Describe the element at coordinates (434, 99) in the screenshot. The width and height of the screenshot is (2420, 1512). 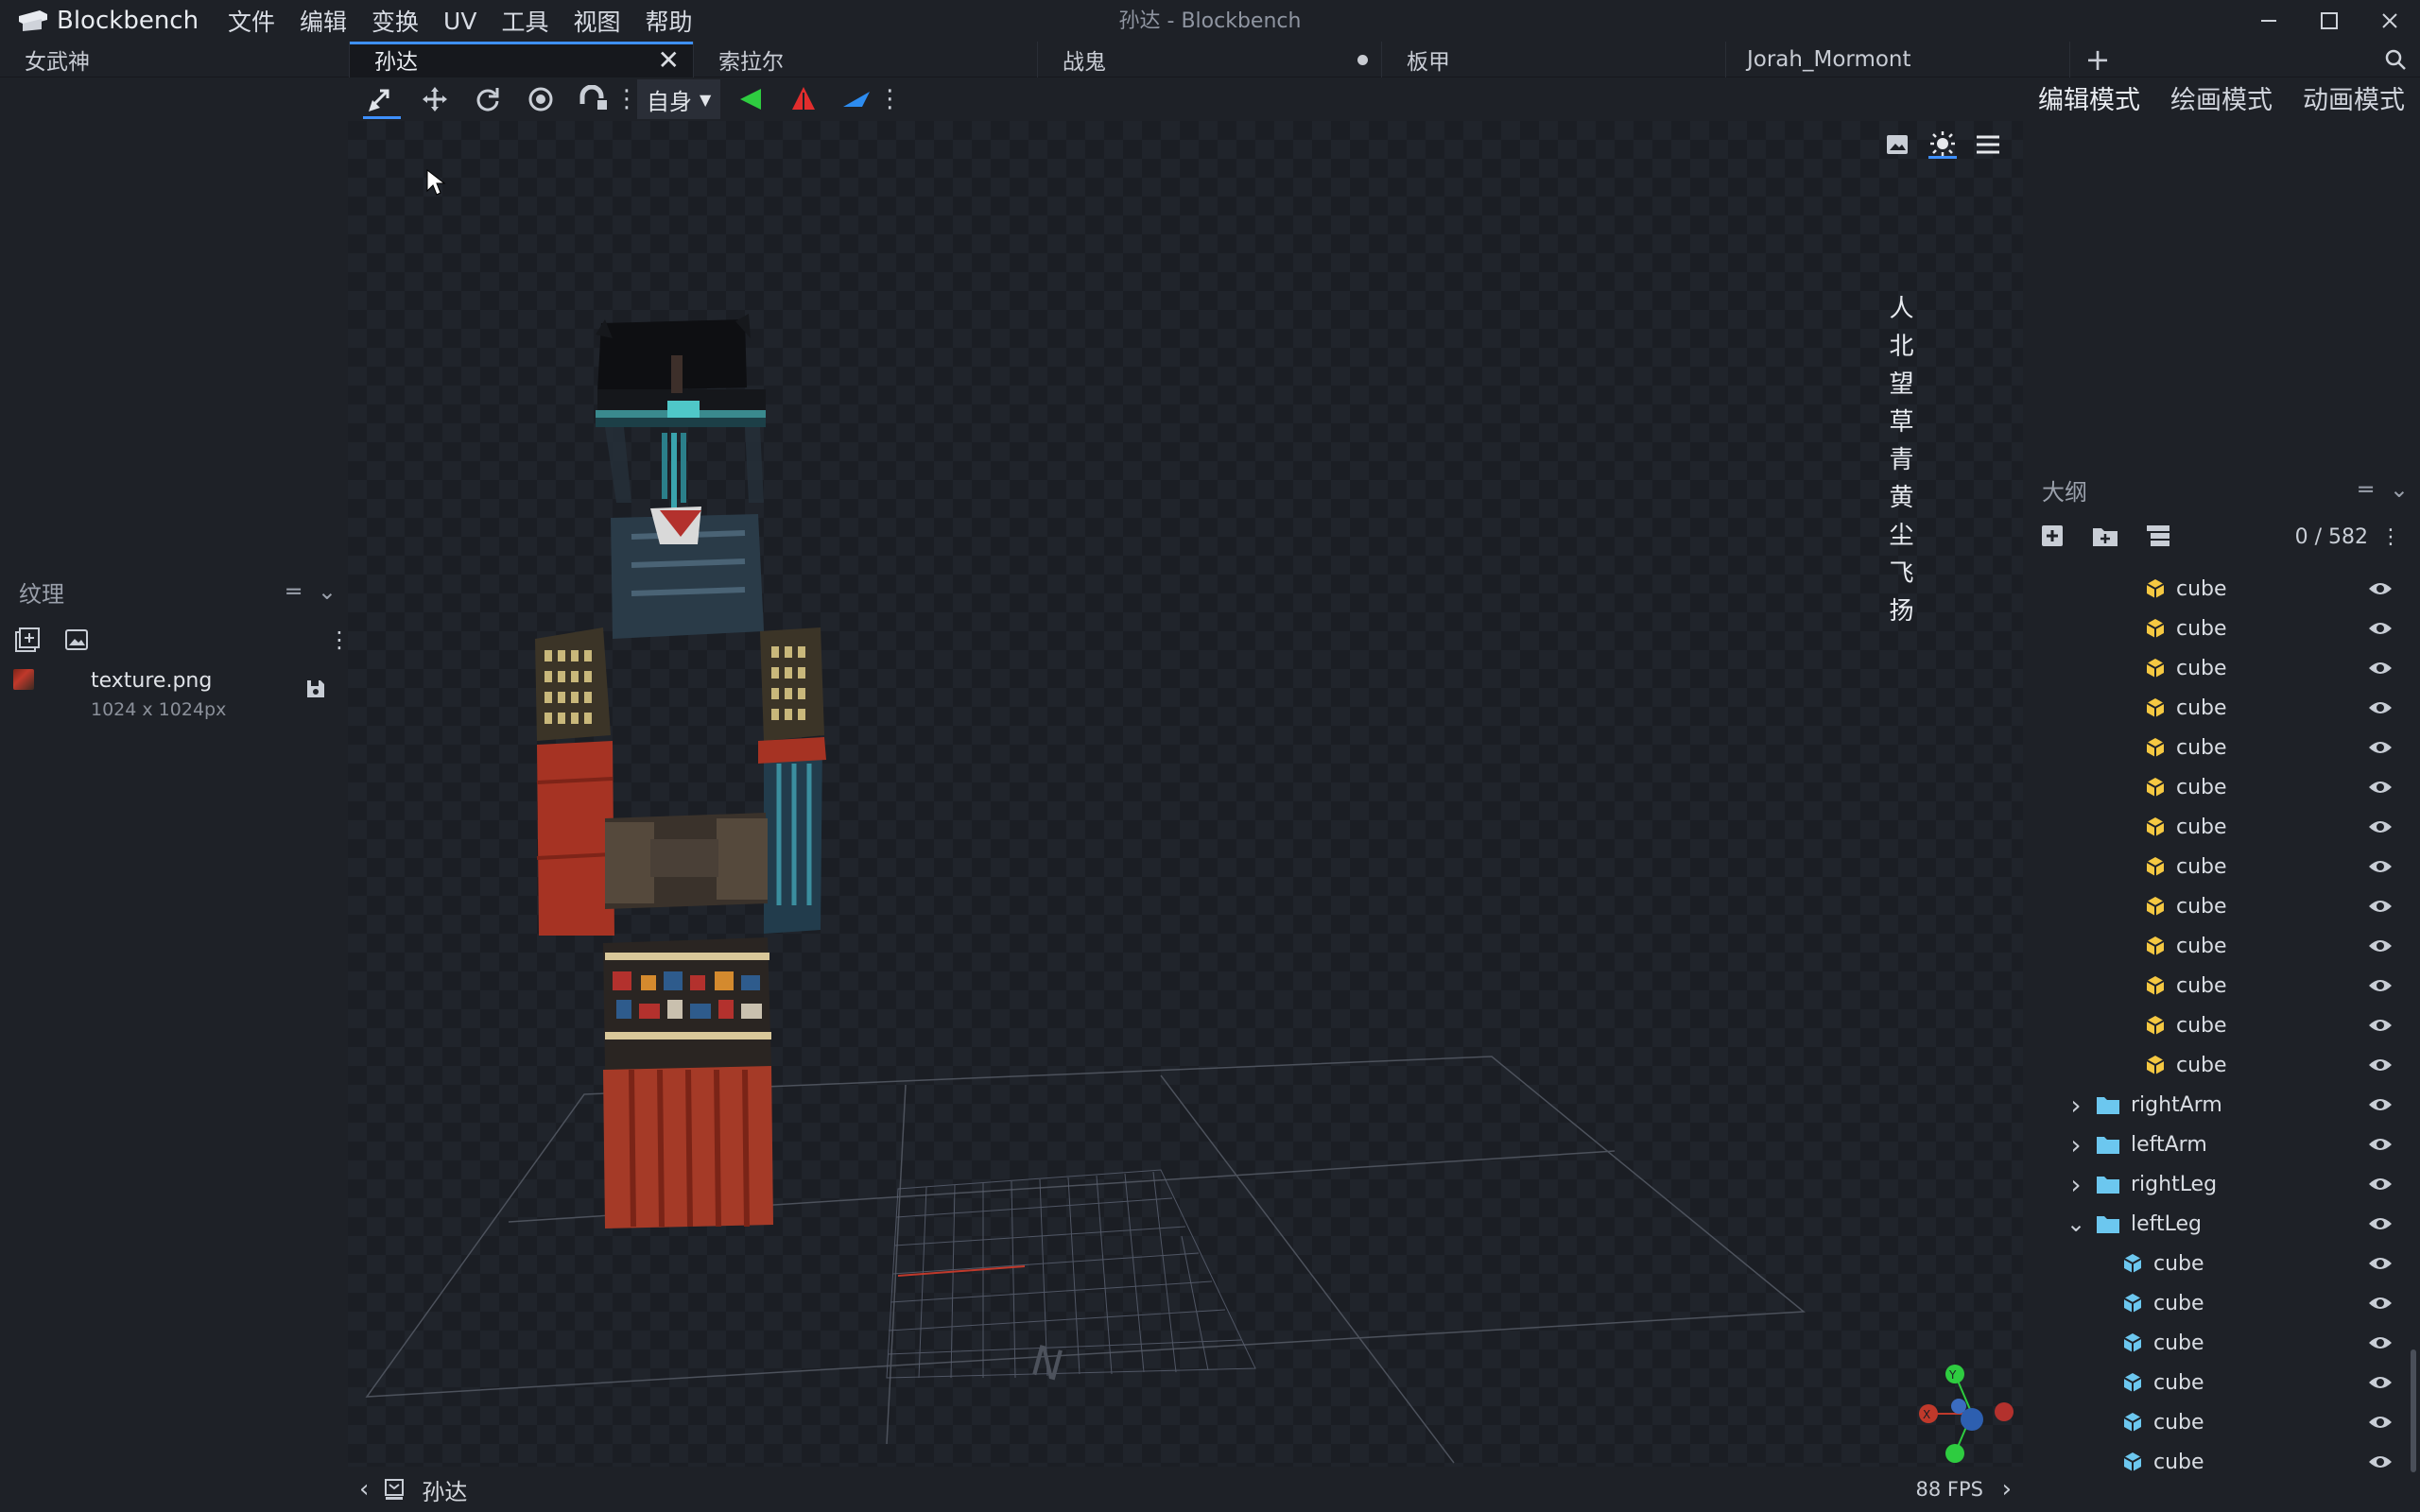
I see `translate-tool-button` at that location.